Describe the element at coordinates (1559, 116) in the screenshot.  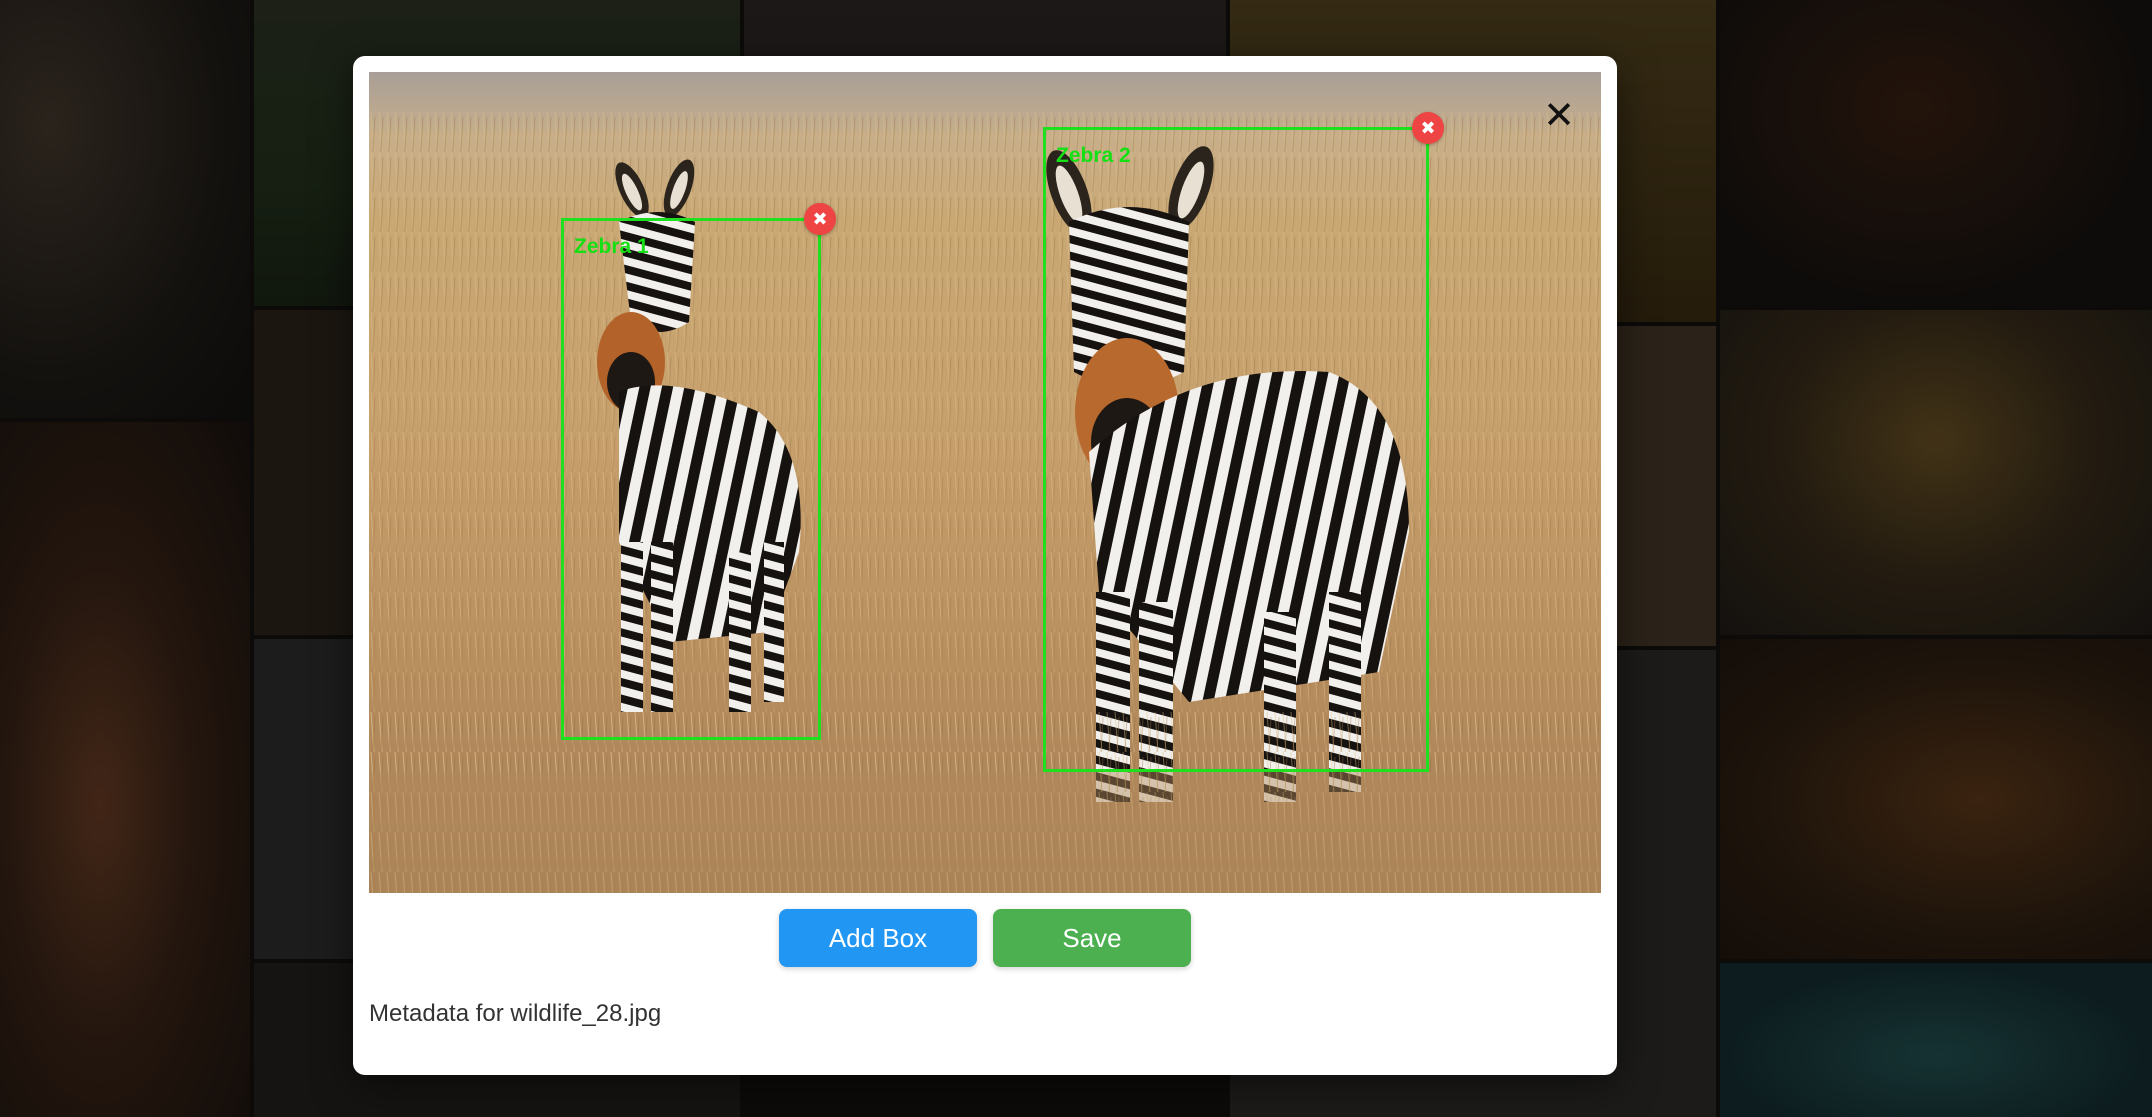
I see `close-icon: ✕` at that location.